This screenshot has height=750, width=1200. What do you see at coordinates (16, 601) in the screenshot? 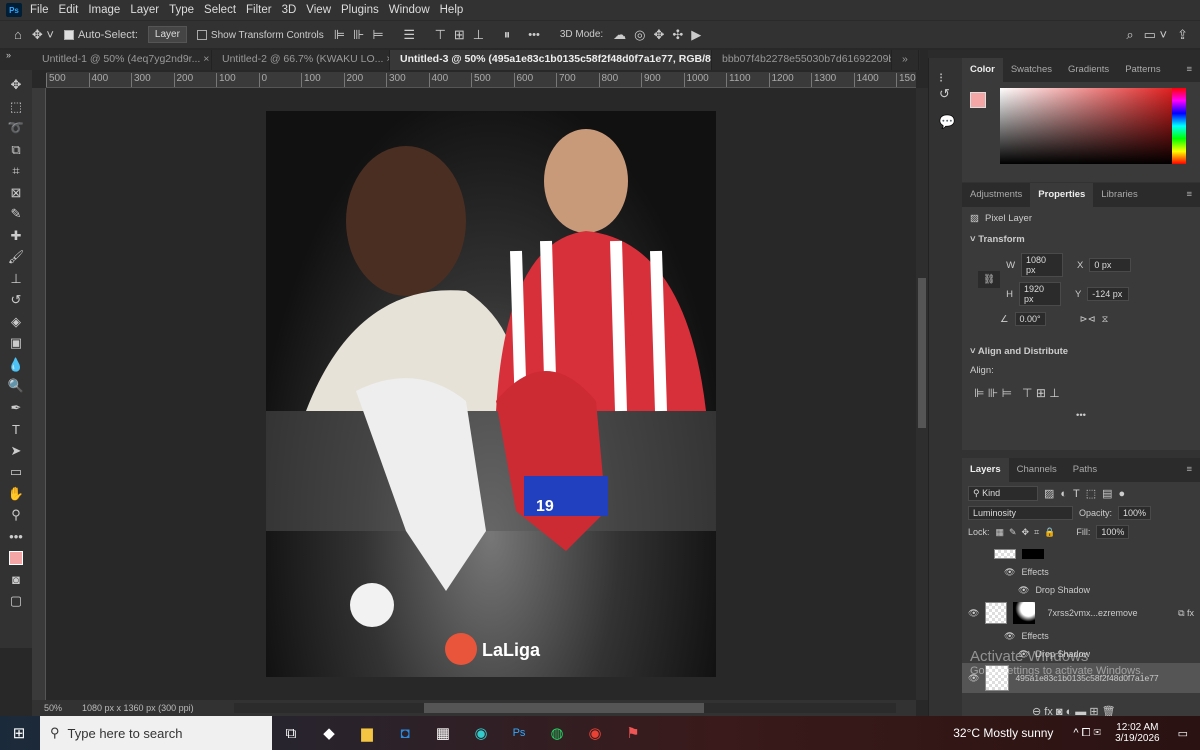
I see `screen-mode-icon: ▢` at bounding box center [16, 601].